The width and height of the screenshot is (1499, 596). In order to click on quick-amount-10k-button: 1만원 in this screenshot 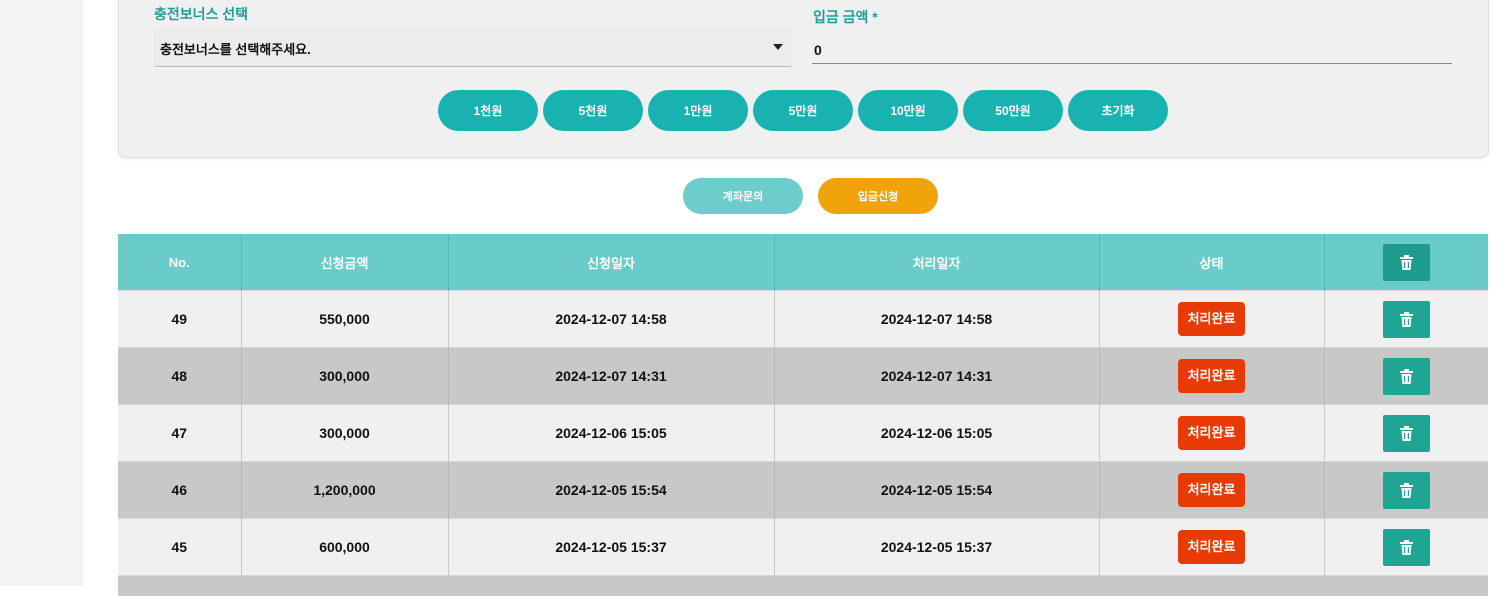, I will do `click(698, 110)`.